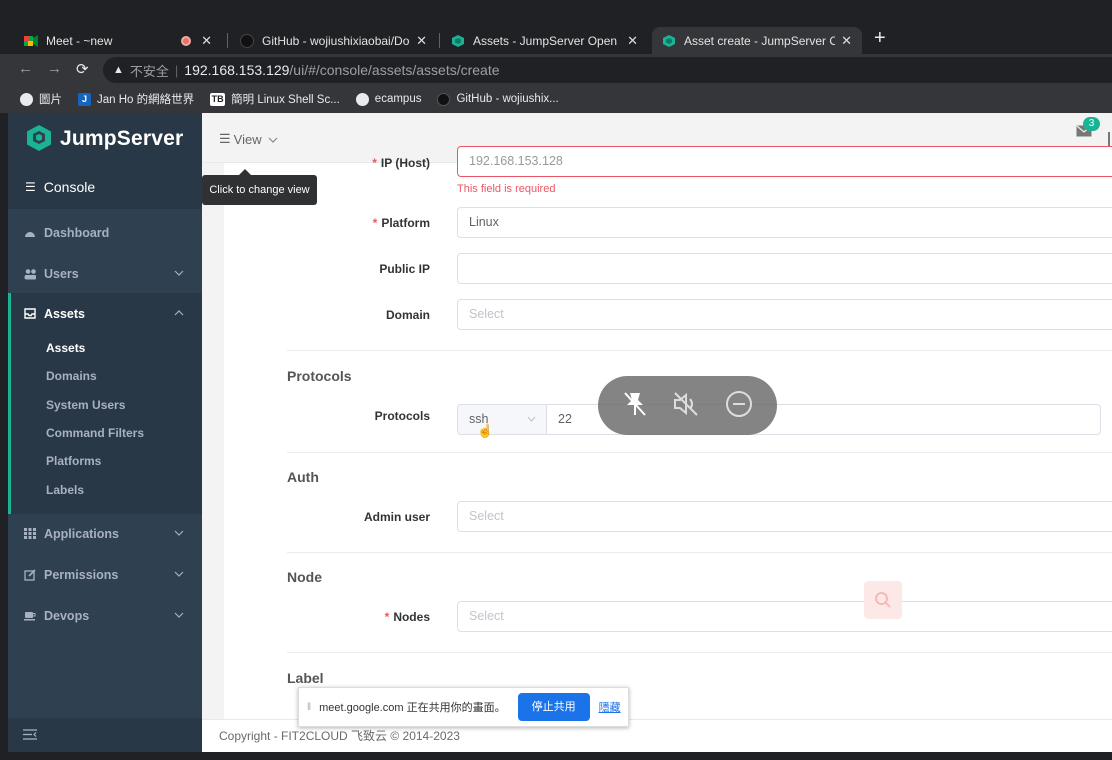  What do you see at coordinates (105, 139) in the screenshot?
I see `brand-logo: JumpServer` at bounding box center [105, 139].